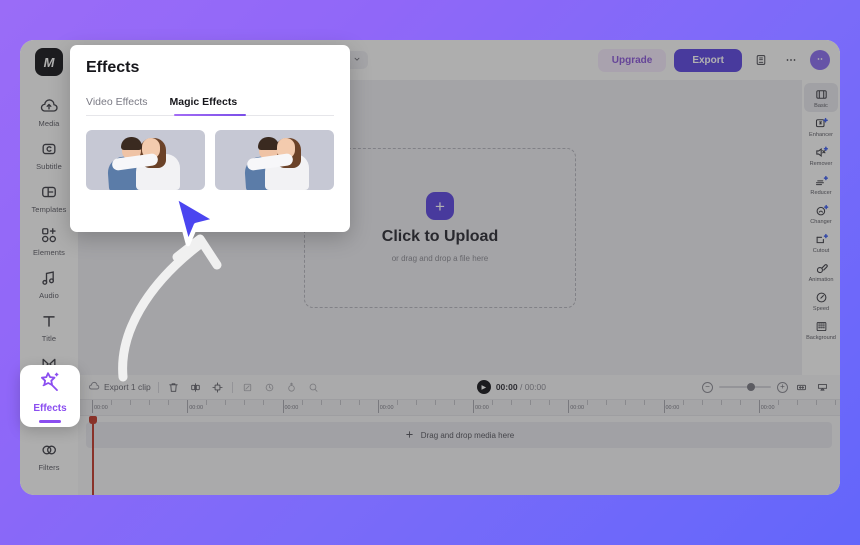 This screenshot has height=545, width=860. Describe the element at coordinates (49, 326) in the screenshot. I see `sidebar-item-title: Title` at that location.